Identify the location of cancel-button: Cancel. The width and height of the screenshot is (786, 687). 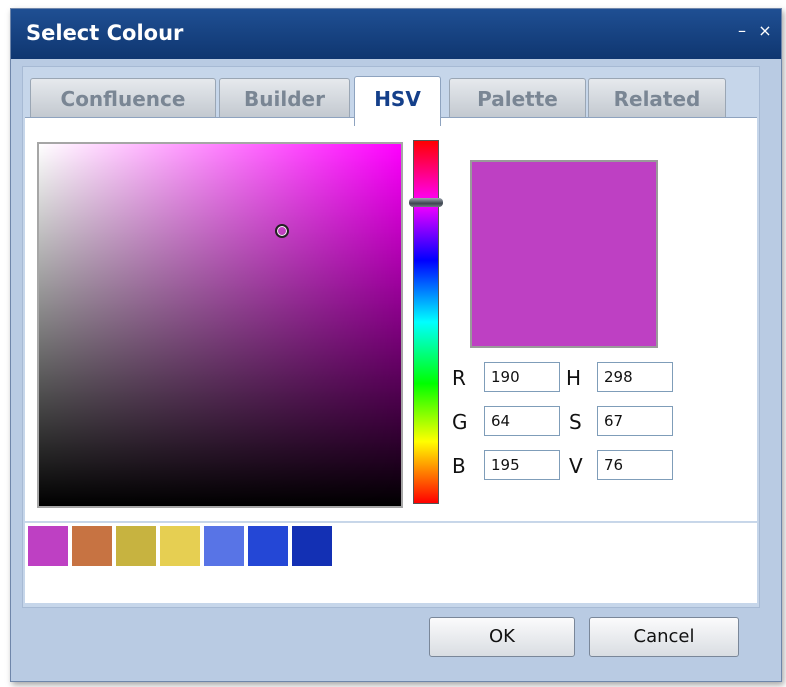
(664, 637).